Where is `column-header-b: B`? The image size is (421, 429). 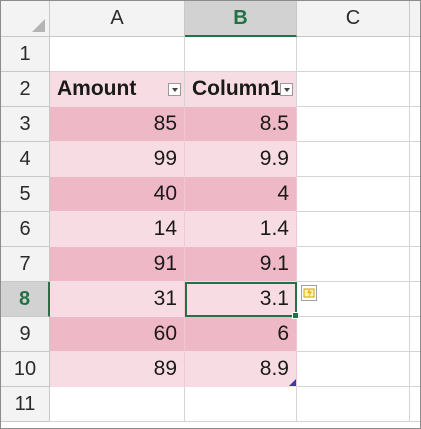 column-header-b: B is located at coordinates (241, 19).